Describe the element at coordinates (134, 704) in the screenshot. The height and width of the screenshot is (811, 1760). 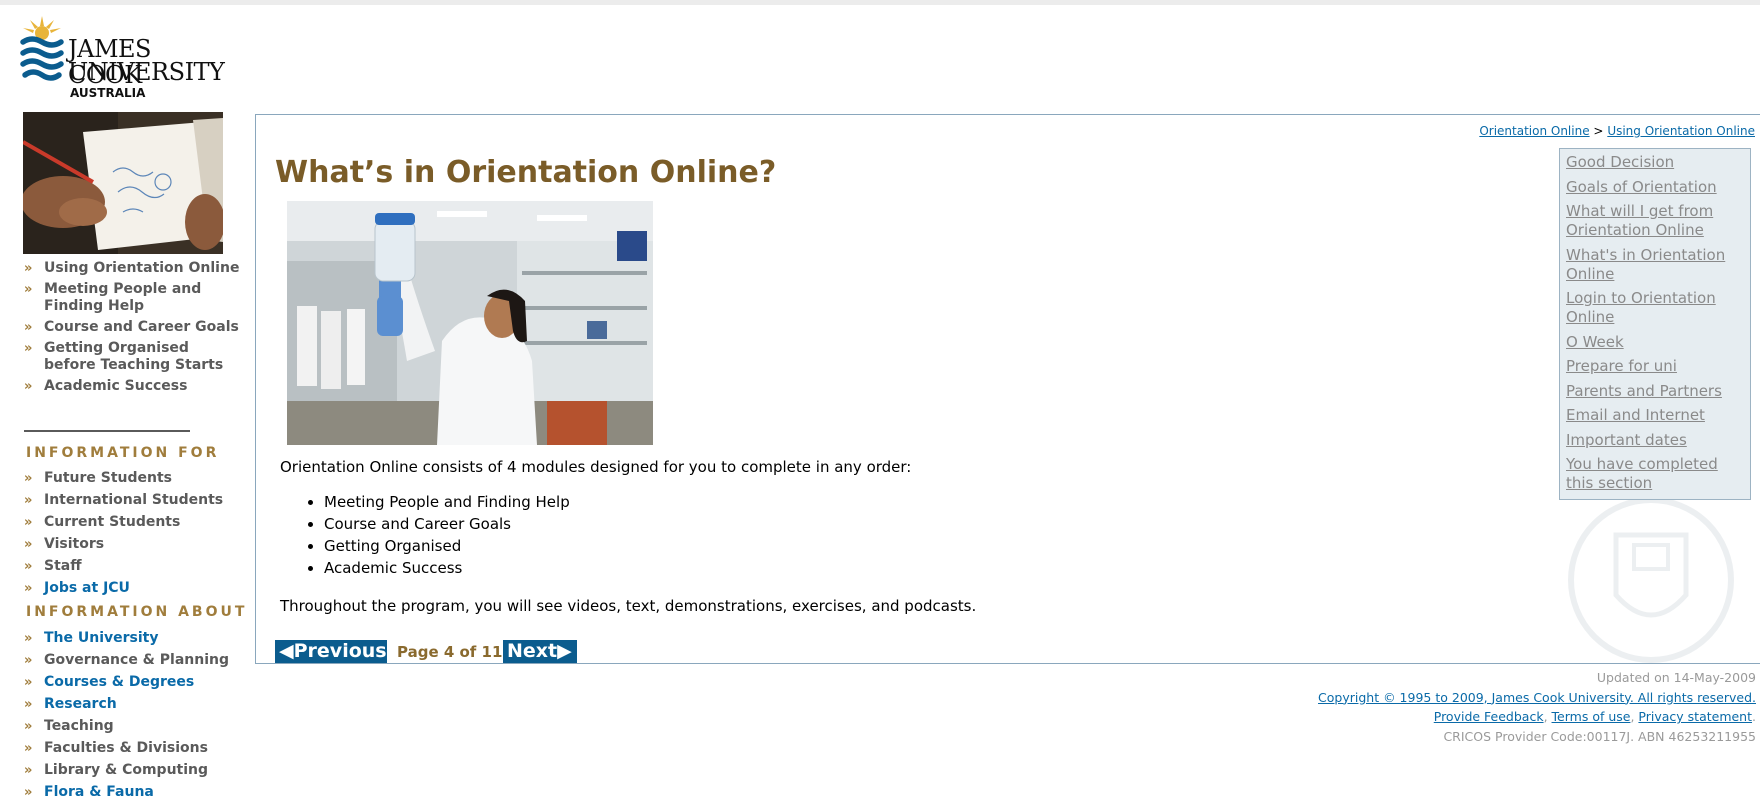
I see `sidebar-item-research: » Research` at that location.